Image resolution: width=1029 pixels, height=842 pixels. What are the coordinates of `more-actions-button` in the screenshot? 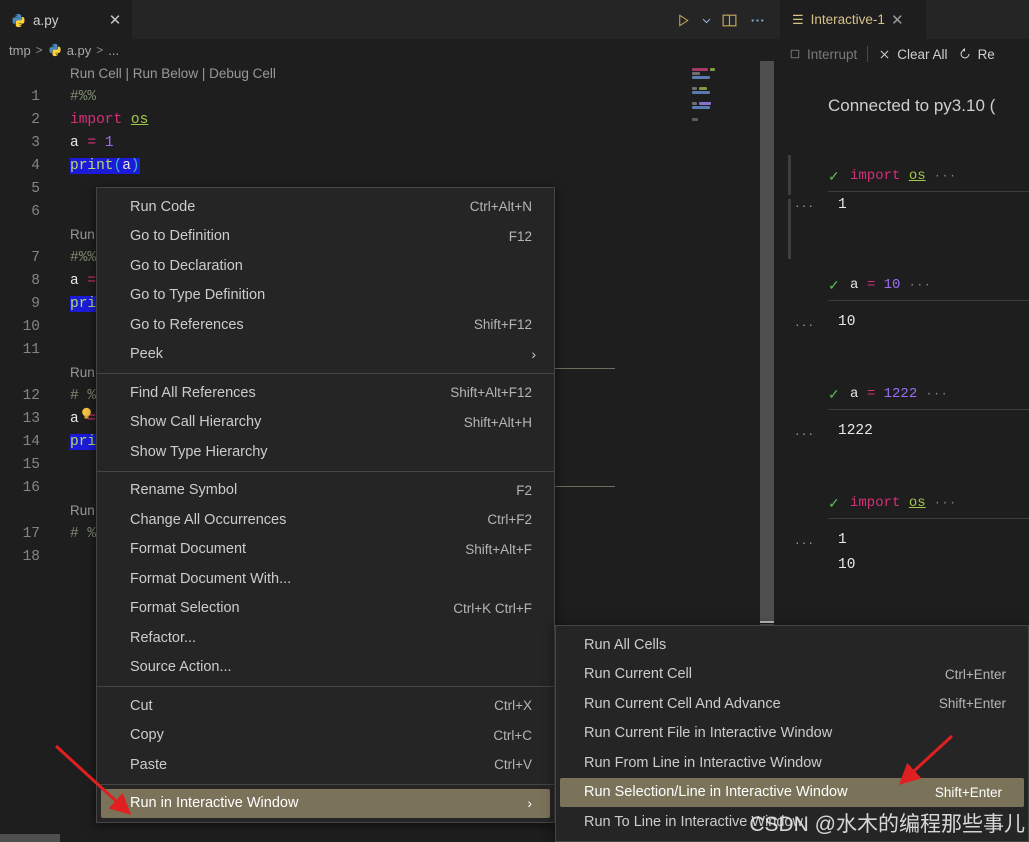 It's located at (757, 20).